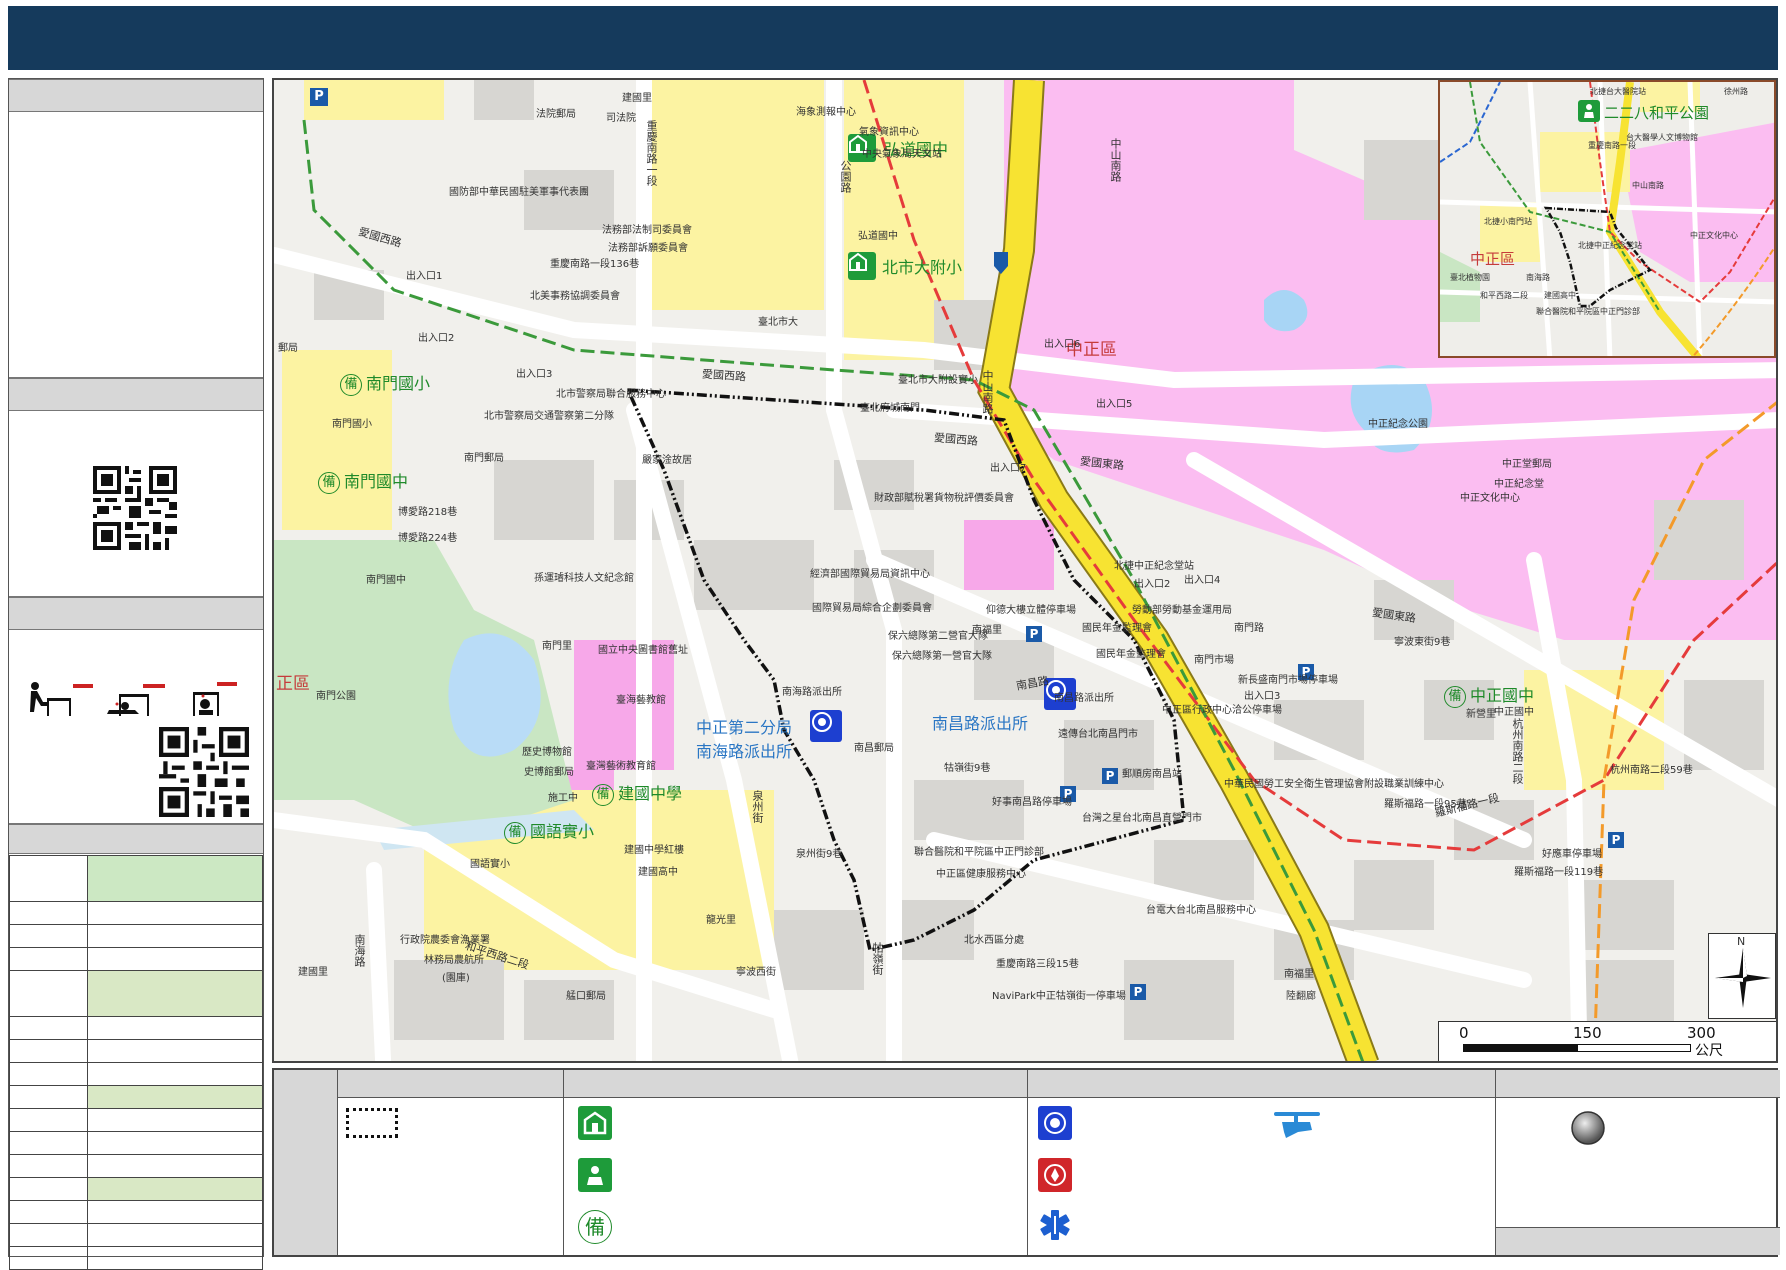 Image resolution: width=1786 pixels, height=1270 pixels. What do you see at coordinates (1055, 1225) in the screenshot?
I see `medical-star-icon` at bounding box center [1055, 1225].